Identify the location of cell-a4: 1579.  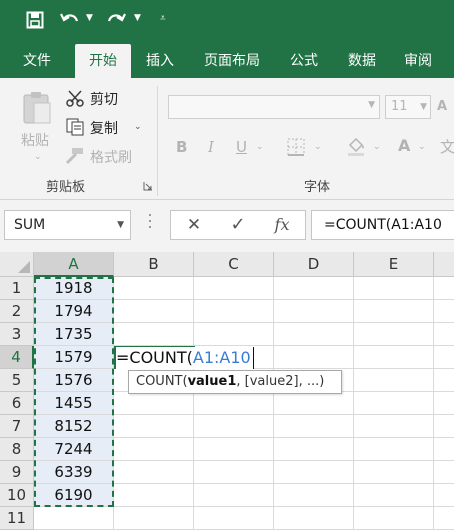
(74, 357).